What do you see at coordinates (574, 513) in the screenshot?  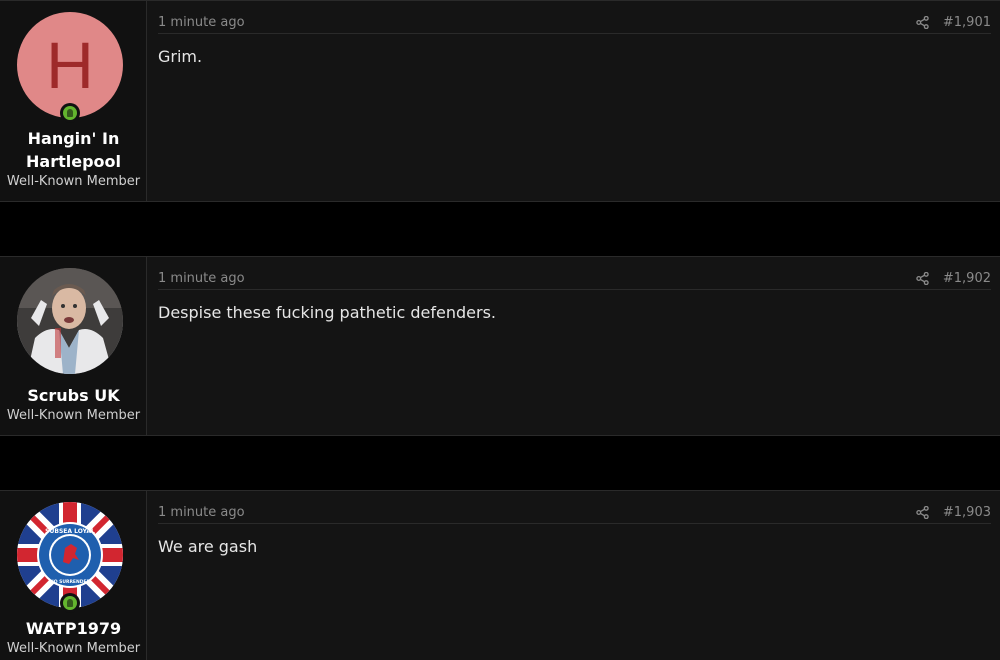 I see `post-meta: 1 minute ago #1,903` at bounding box center [574, 513].